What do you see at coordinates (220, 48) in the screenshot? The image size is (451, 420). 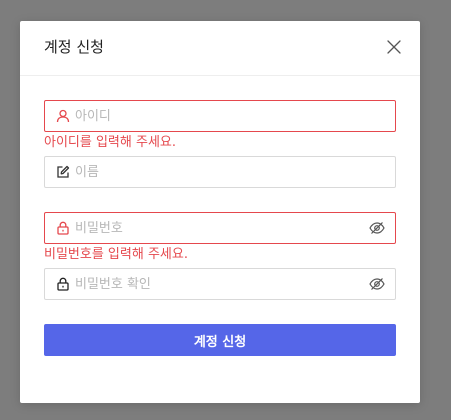 I see `modal-header: 계정 신청` at bounding box center [220, 48].